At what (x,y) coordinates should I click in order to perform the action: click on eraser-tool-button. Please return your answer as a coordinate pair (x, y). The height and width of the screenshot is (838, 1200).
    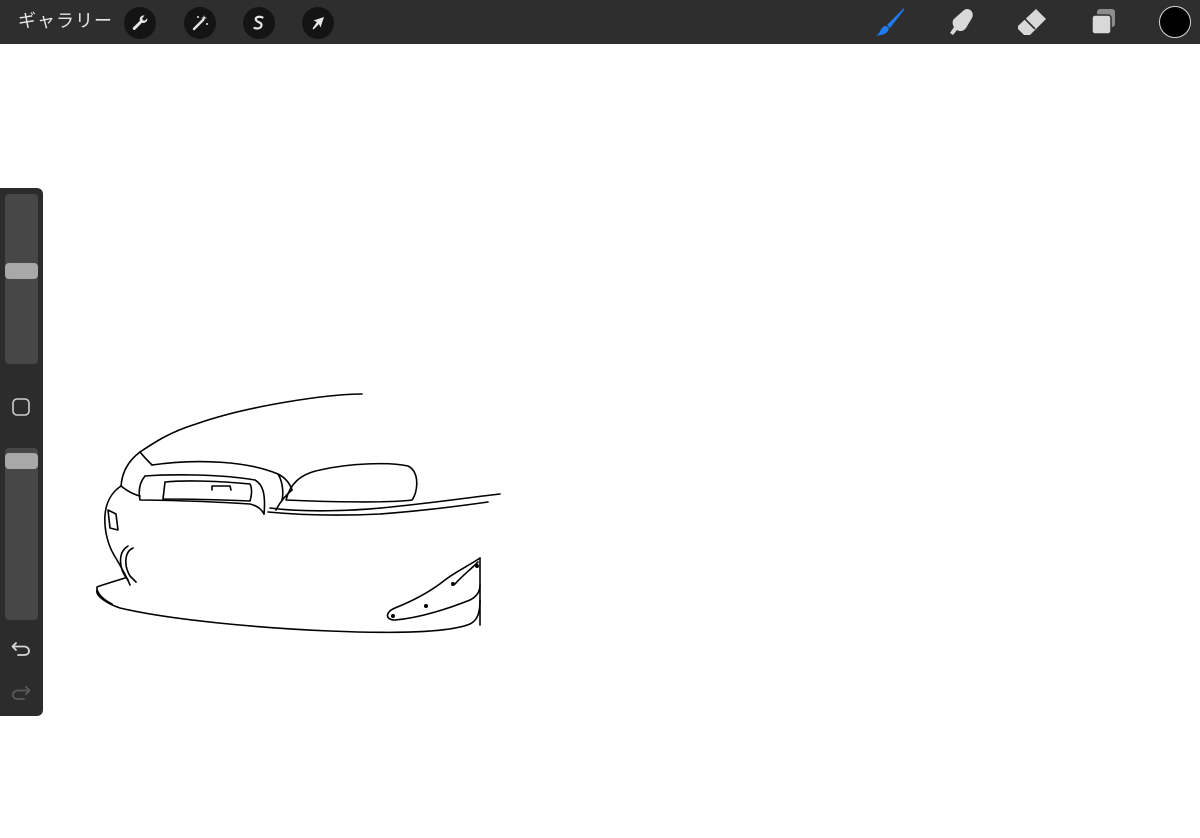
    Looking at the image, I should click on (1032, 22).